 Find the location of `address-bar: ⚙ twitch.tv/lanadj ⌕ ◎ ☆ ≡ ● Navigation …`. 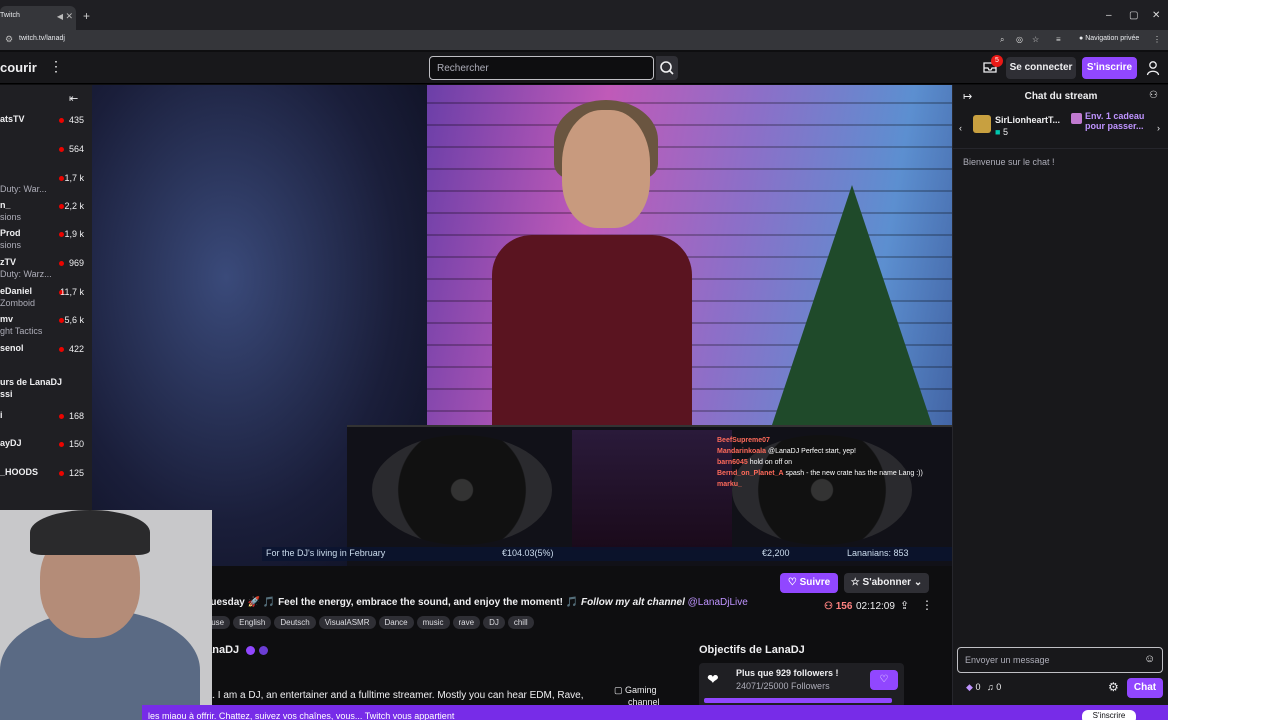

address-bar: ⚙ twitch.tv/lanadj ⌕ ◎ ☆ ≡ ● Navigation … is located at coordinates (584, 40).